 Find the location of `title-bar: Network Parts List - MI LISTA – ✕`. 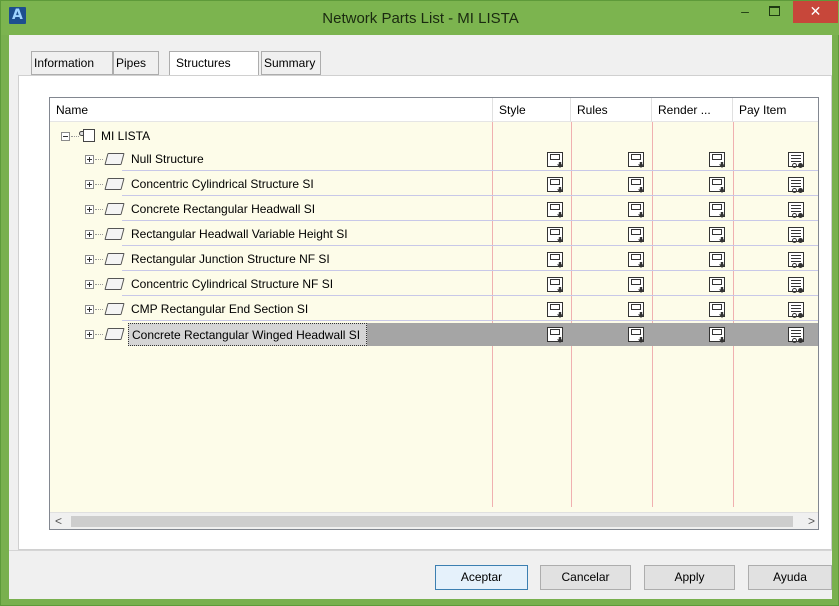

title-bar: Network Parts List - MI LISTA – ✕ is located at coordinates (420, 18).